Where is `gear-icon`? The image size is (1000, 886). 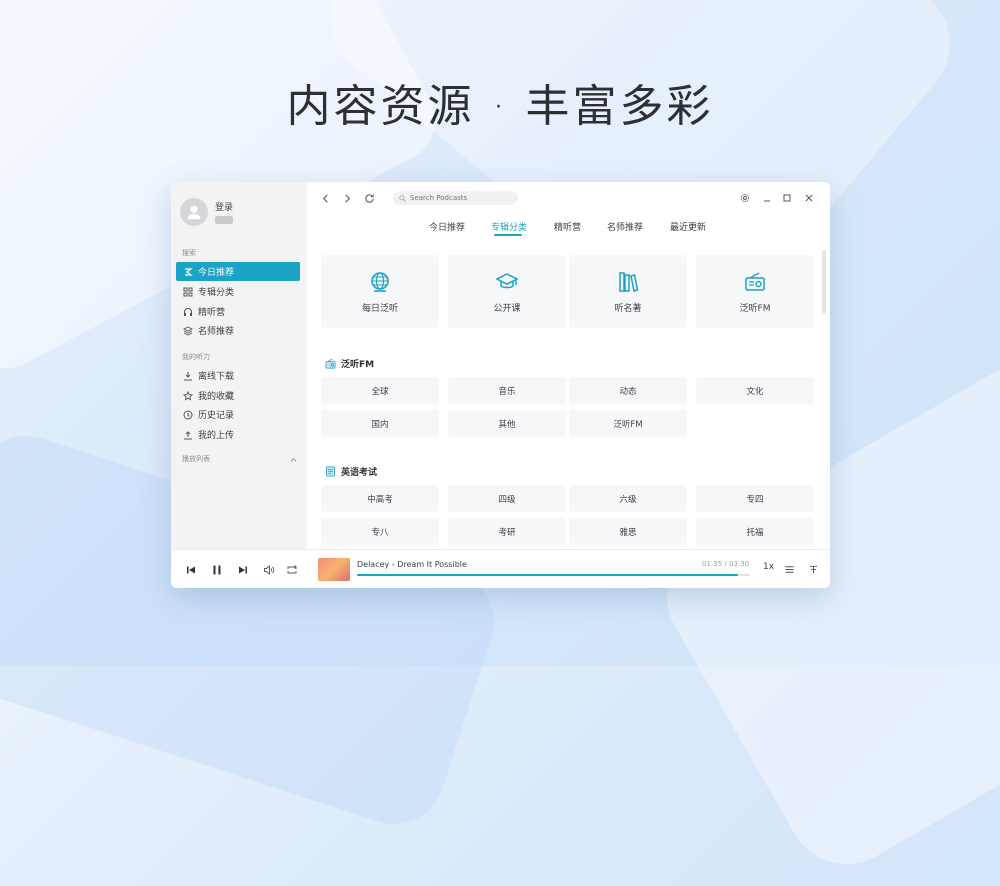
gear-icon is located at coordinates (745, 198).